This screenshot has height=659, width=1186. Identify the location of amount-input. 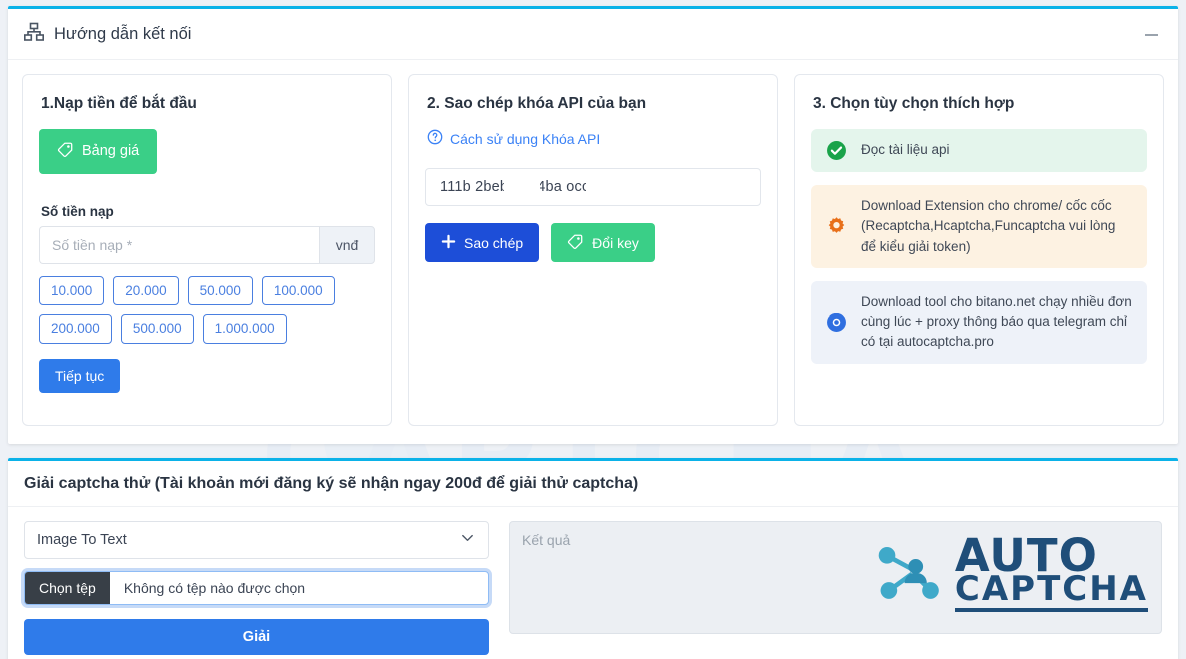
(179, 244).